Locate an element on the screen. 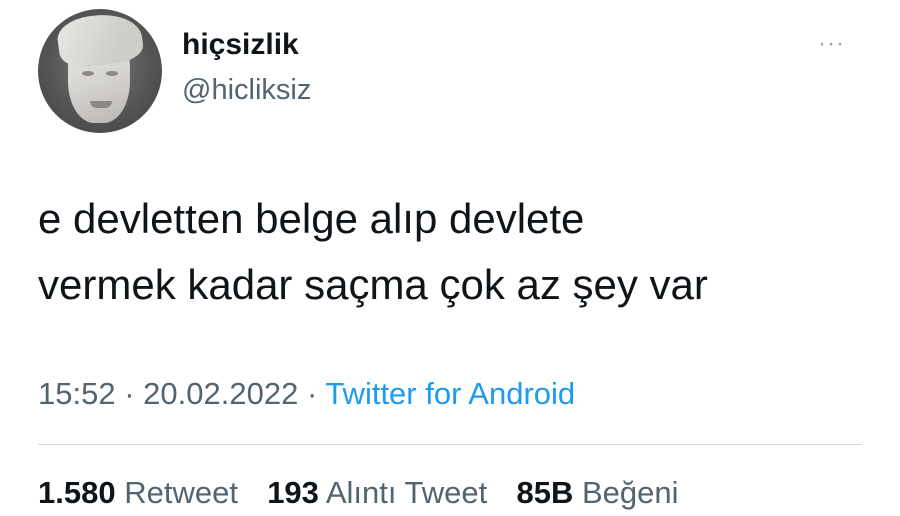 The width and height of the screenshot is (900, 516). quotes-label: Alıntı Tweet is located at coordinates (406, 492).